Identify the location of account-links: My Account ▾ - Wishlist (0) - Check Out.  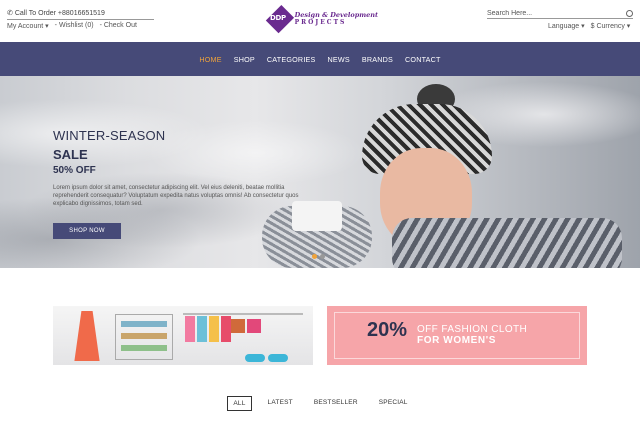
(72, 26).